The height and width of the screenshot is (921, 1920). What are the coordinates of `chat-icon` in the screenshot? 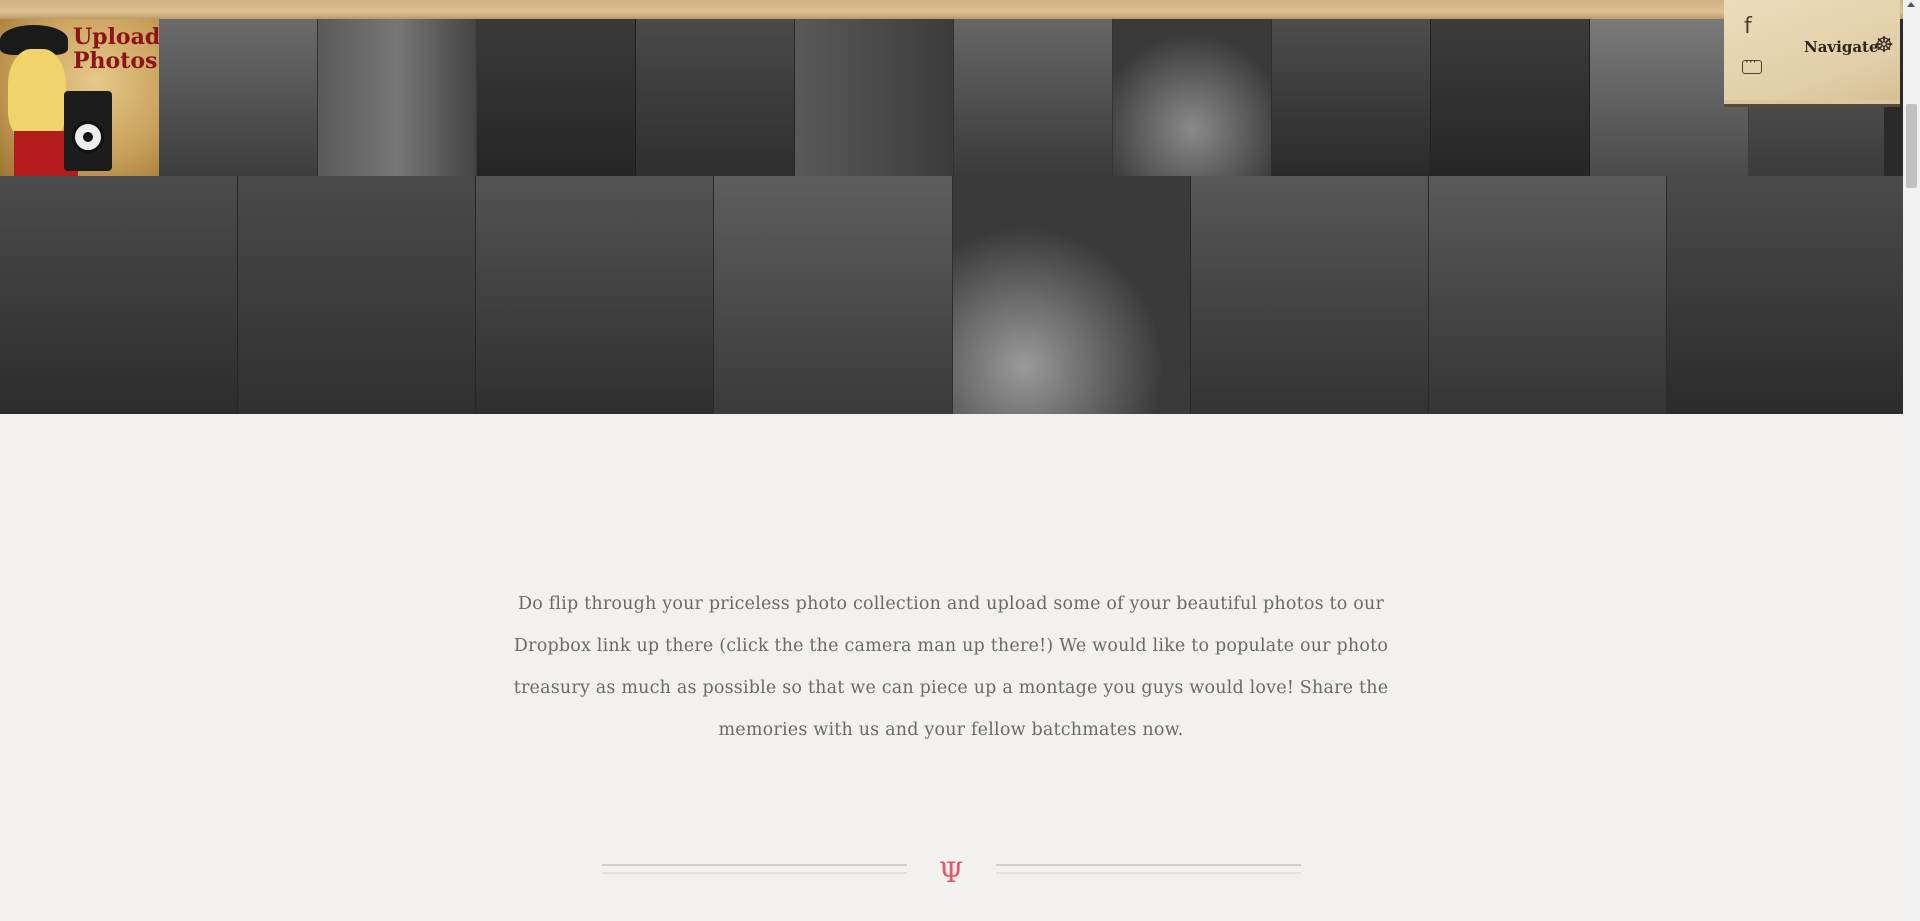 It's located at (1752, 64).